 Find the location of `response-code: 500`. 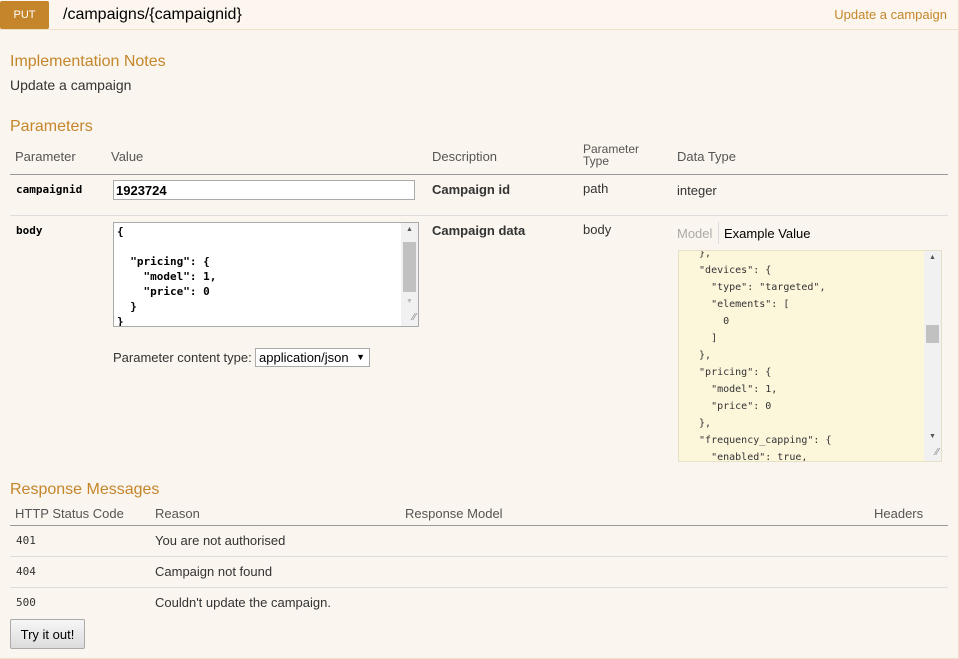

response-code: 500 is located at coordinates (26, 602).